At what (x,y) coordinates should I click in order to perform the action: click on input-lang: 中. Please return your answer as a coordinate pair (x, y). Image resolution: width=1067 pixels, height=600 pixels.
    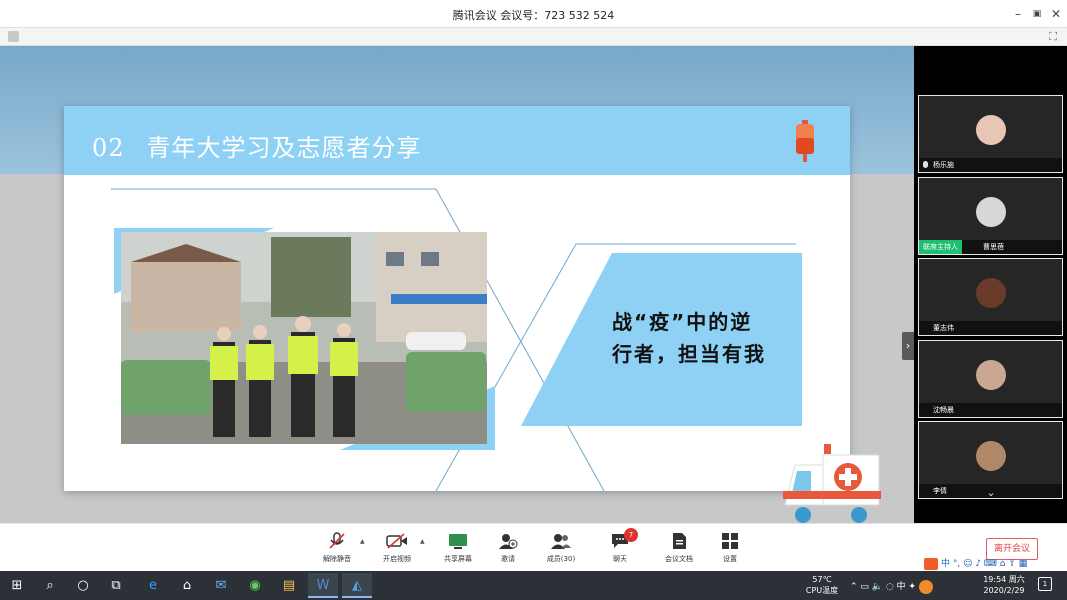
    Looking at the image, I should click on (901, 587).